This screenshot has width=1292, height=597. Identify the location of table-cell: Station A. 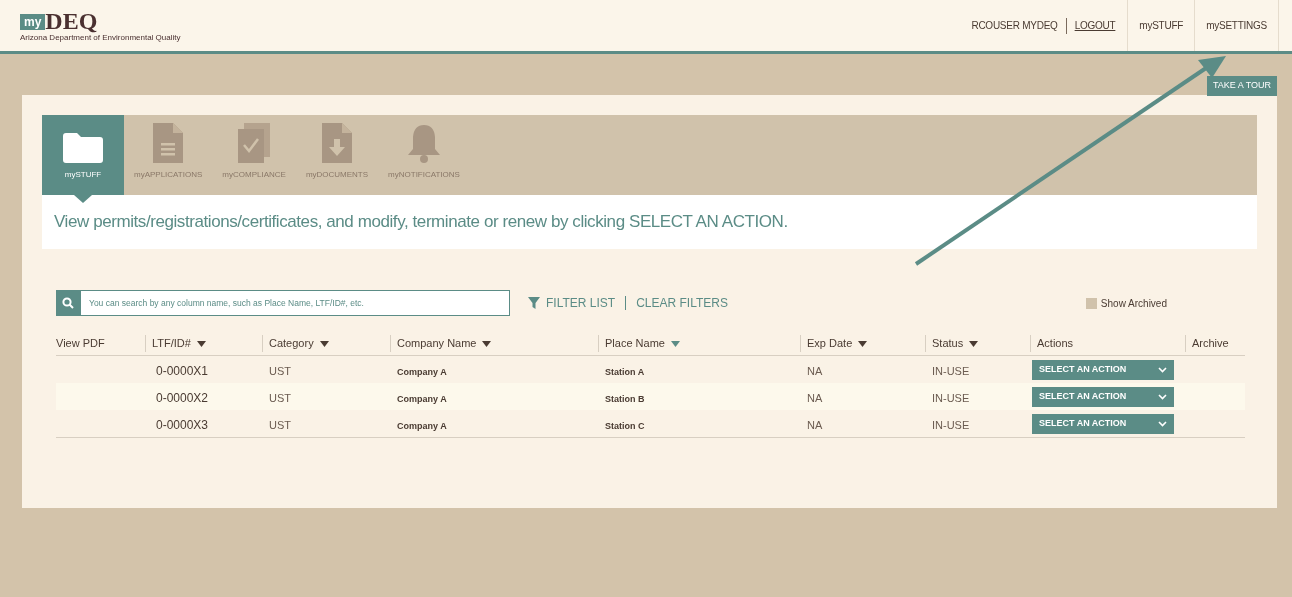
(625, 371).